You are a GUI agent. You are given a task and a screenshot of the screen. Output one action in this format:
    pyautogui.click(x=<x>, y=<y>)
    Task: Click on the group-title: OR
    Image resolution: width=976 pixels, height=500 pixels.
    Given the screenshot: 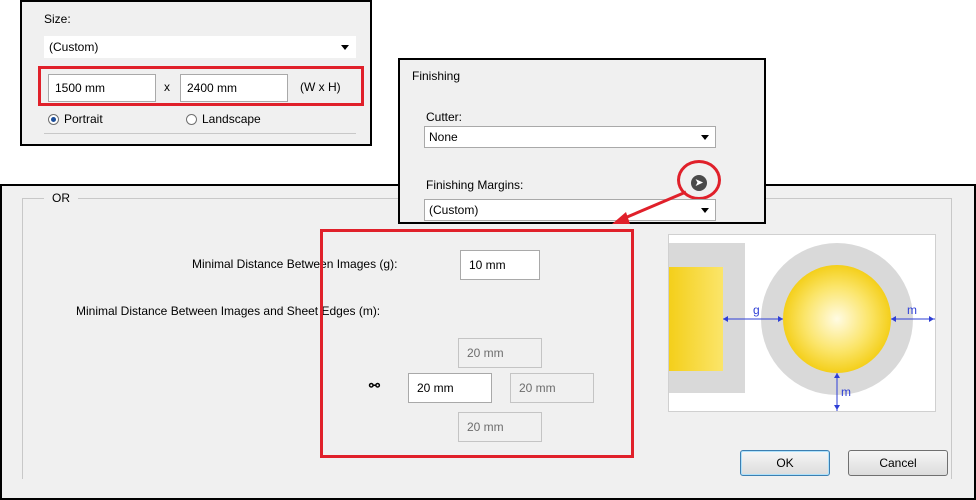 What is the action you would take?
    pyautogui.click(x=61, y=198)
    